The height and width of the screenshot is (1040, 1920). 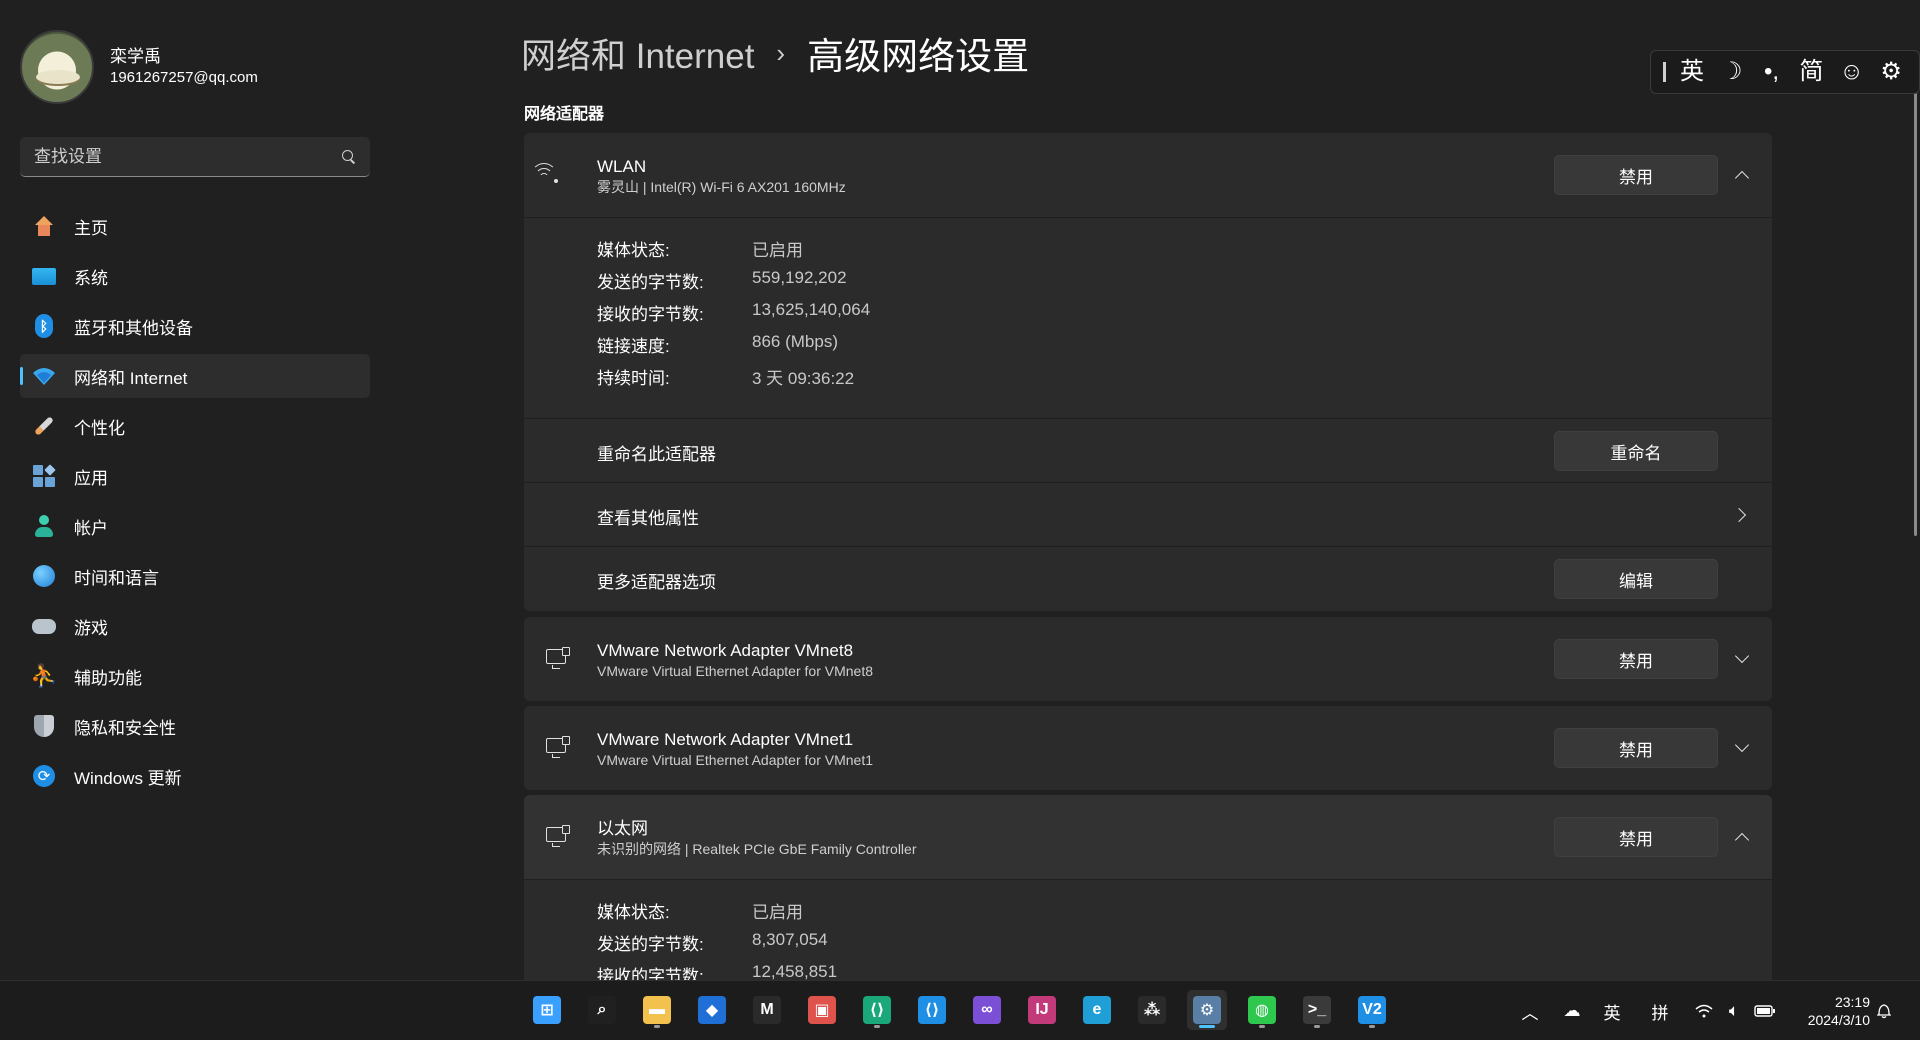 I want to click on network-adapter-icon, so click(x=558, y=837).